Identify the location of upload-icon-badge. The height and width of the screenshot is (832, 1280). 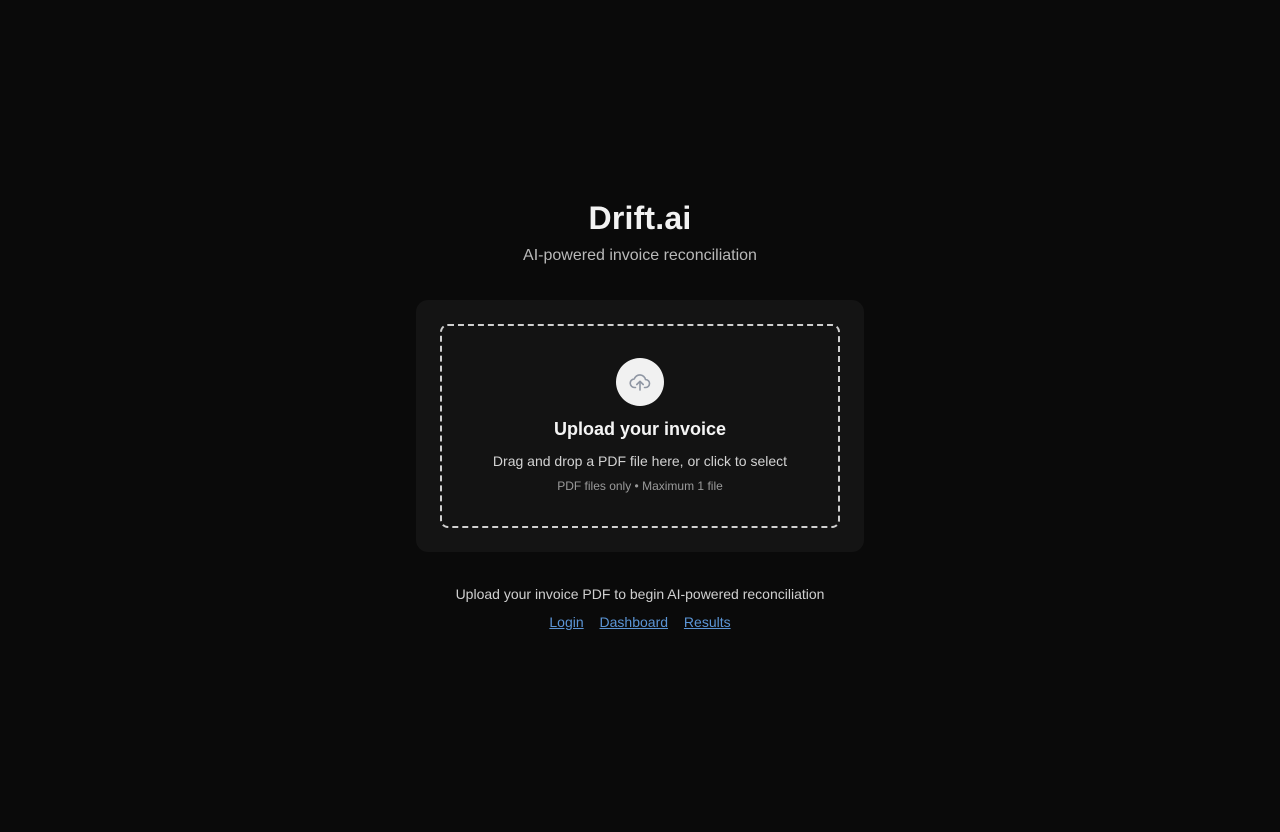
(640, 382).